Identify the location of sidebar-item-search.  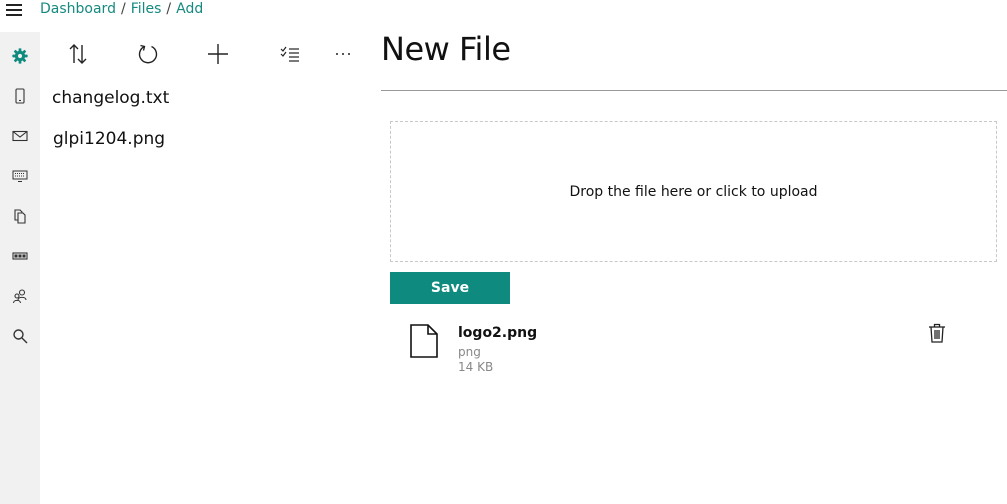
(20, 336).